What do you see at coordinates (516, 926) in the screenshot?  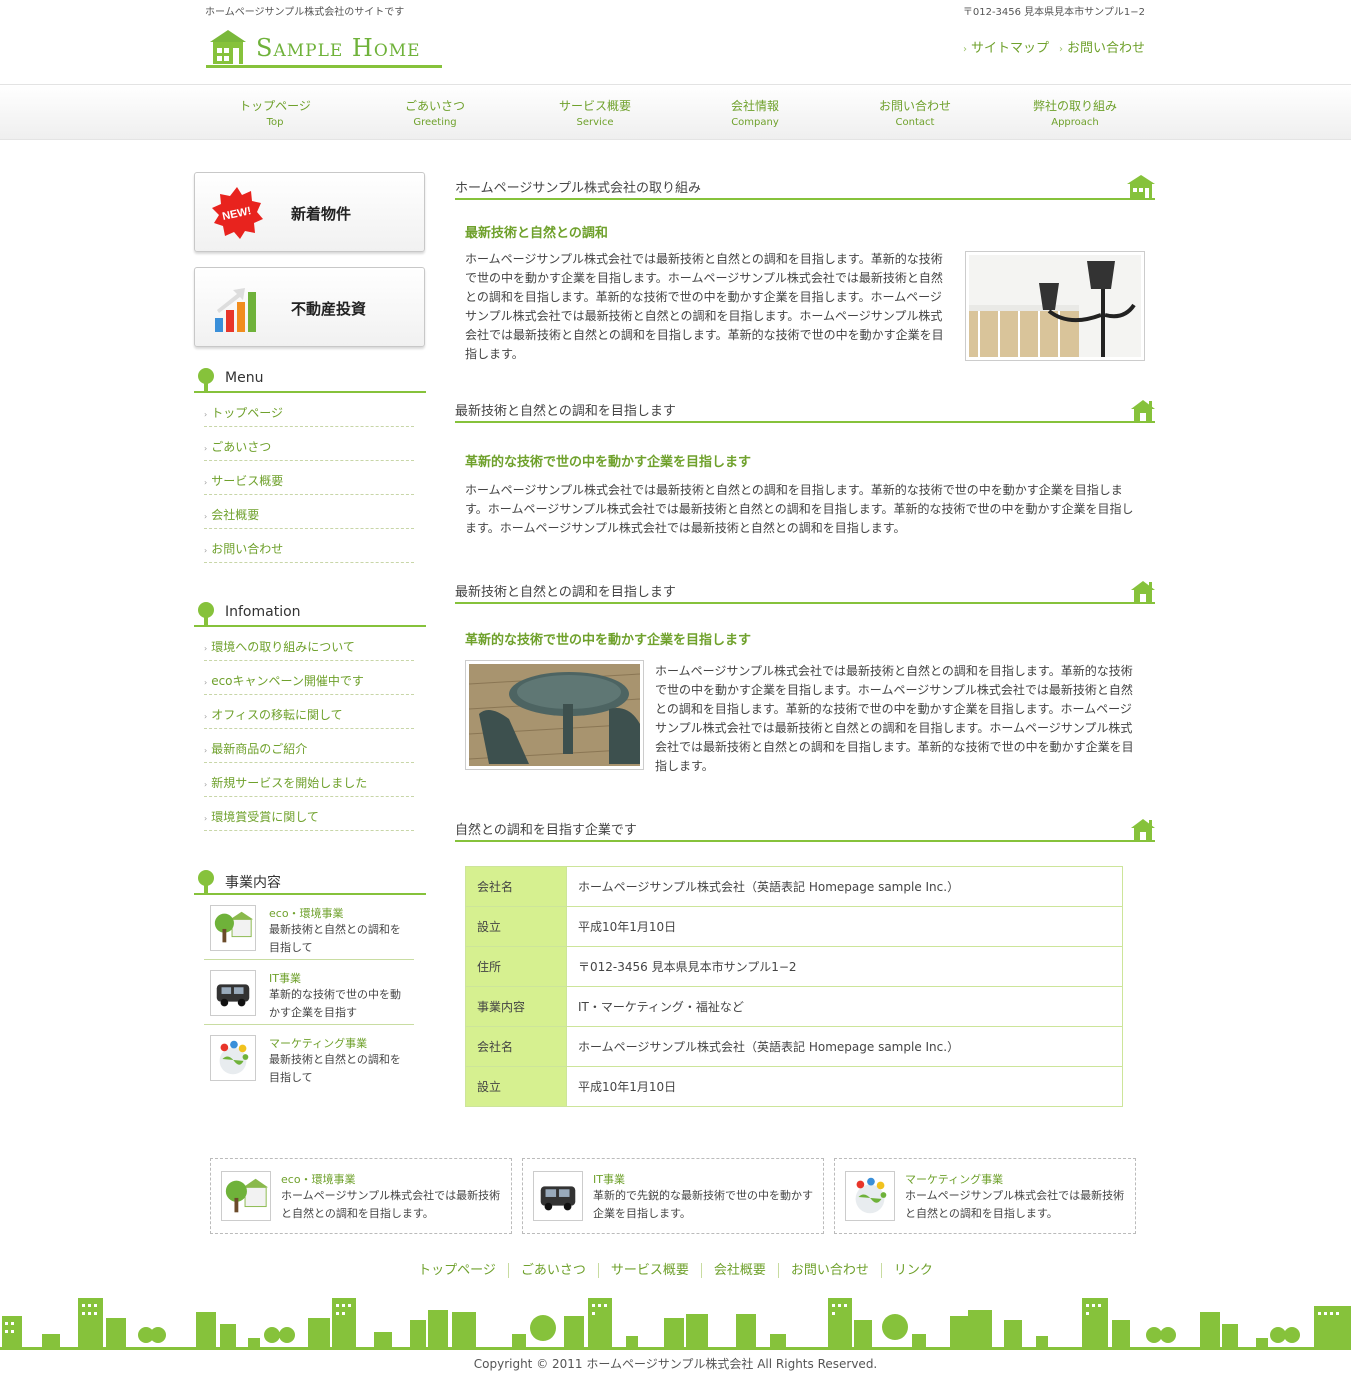 I see `table-key: 設立` at bounding box center [516, 926].